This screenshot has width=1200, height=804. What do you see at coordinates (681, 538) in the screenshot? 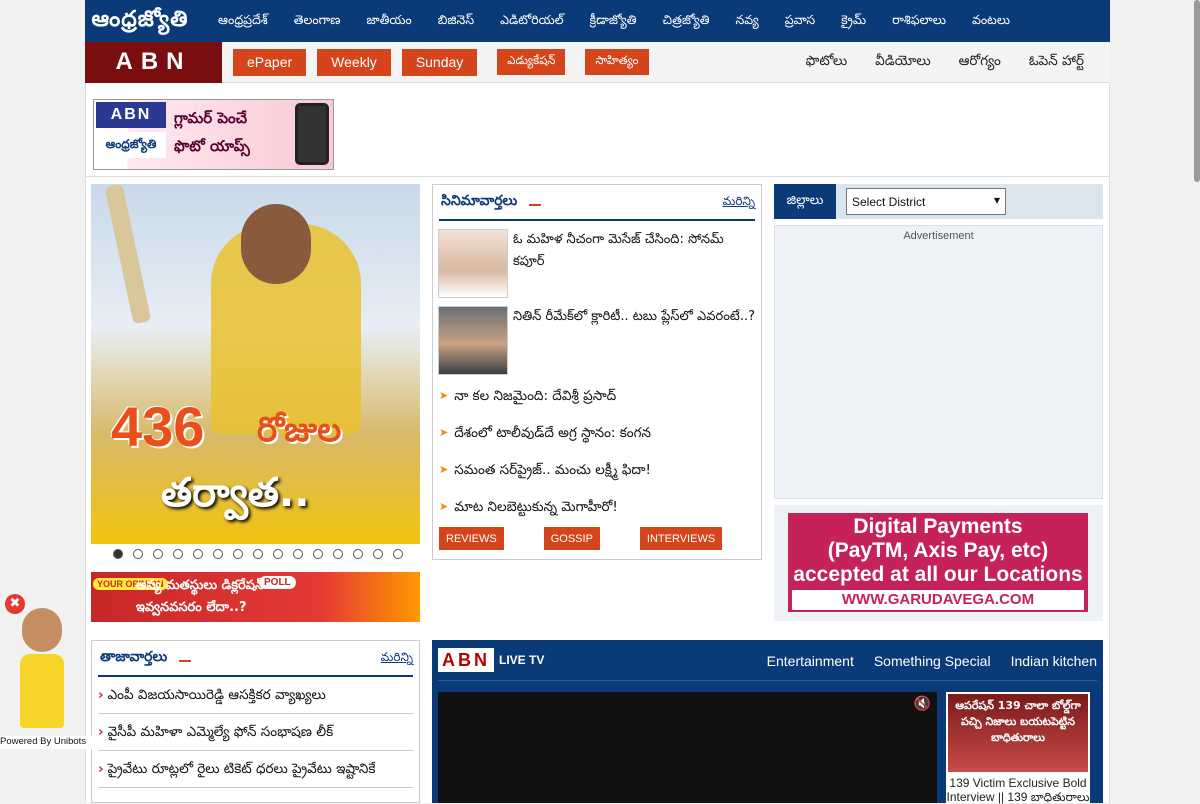
I see `interviews-button: INTERVIEWS` at bounding box center [681, 538].